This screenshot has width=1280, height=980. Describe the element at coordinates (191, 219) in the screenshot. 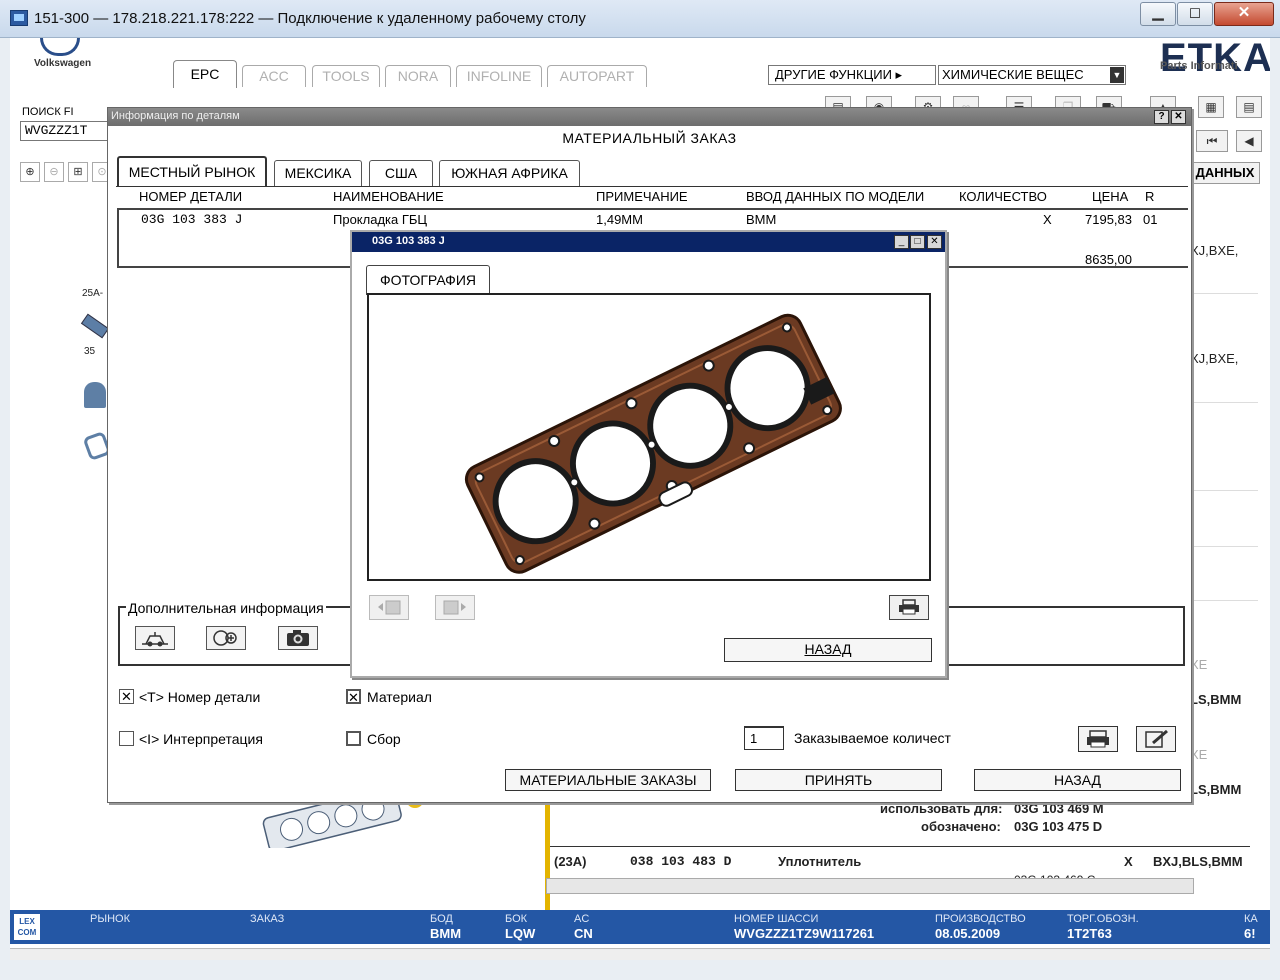

I see `cell-part-number: 03G 103 383 J` at that location.